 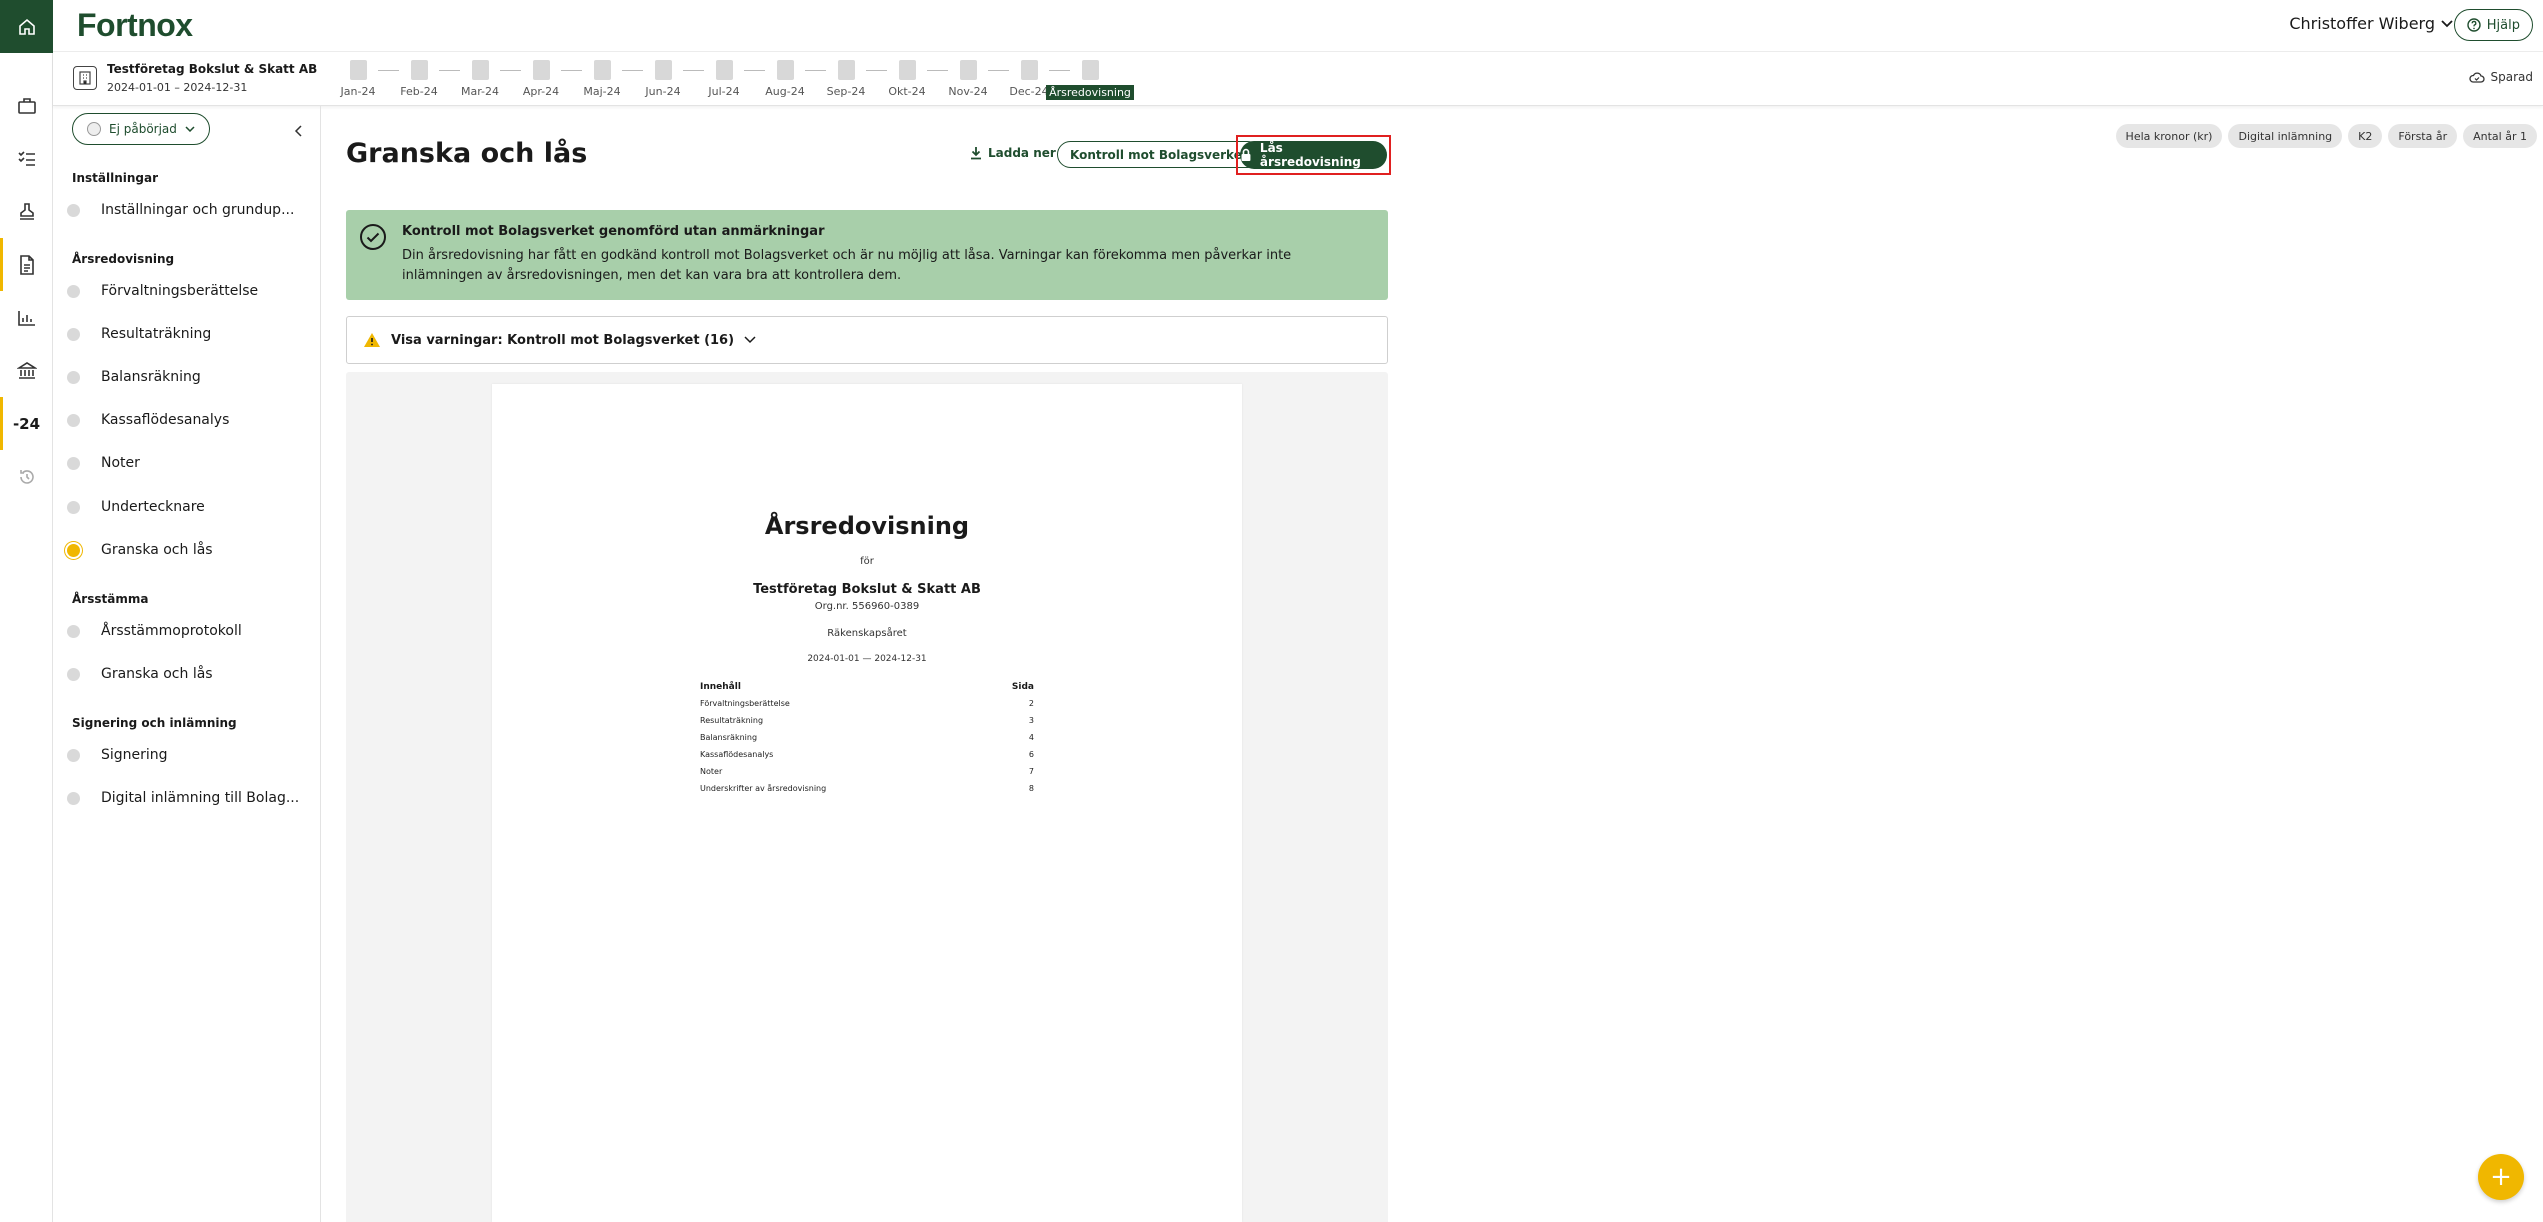 I want to click on period-item: Maj-24, so click(x=602, y=79).